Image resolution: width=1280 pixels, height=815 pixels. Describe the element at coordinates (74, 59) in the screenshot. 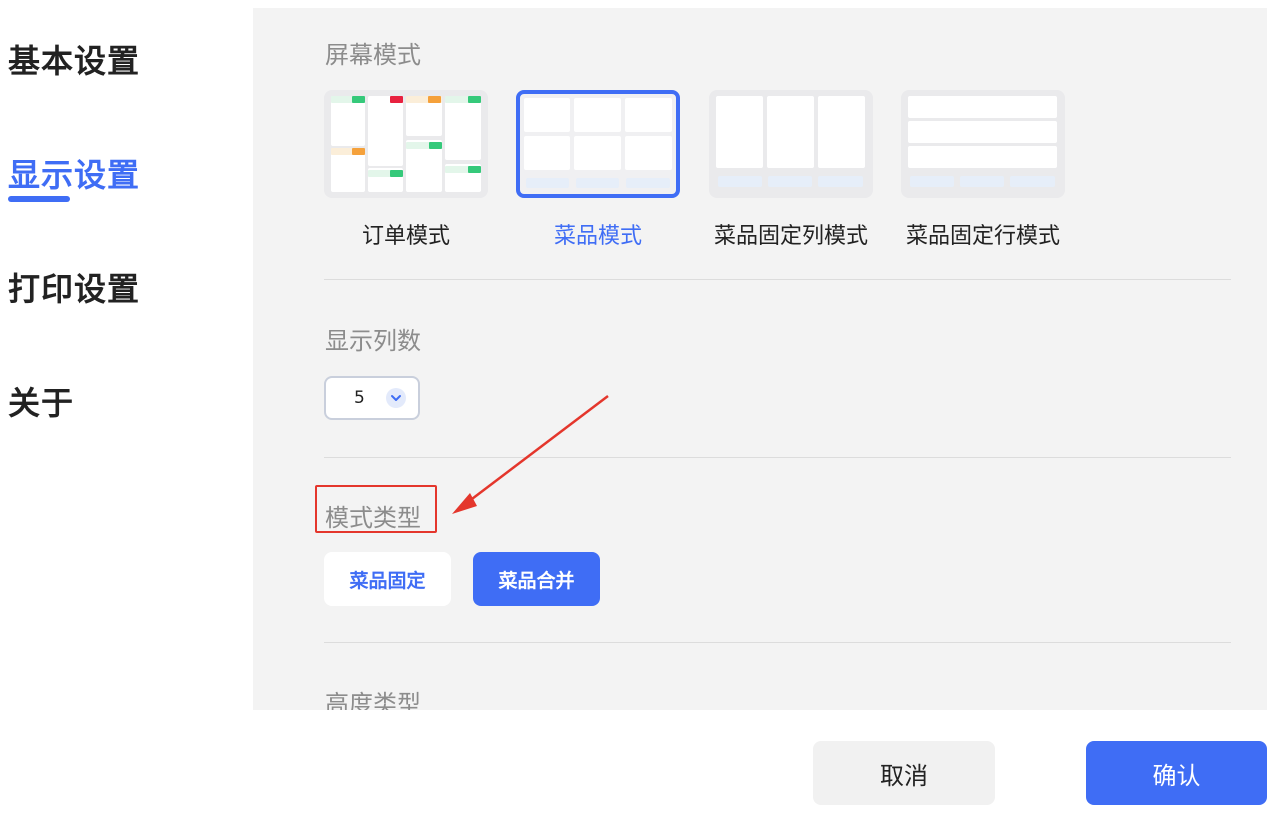

I see `nav-item-basic-settings: 基本设置` at that location.